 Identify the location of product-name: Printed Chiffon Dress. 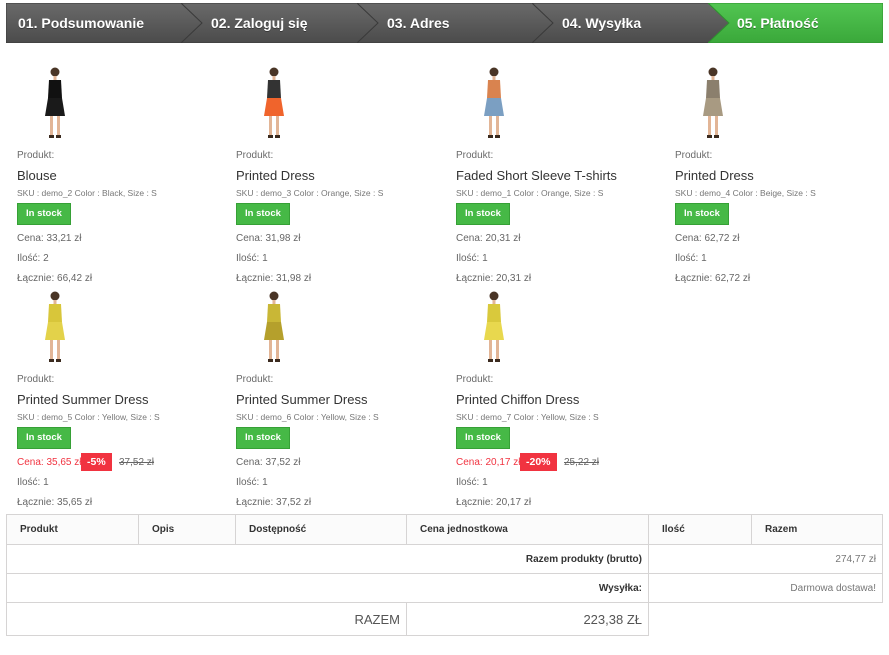
(517, 399).